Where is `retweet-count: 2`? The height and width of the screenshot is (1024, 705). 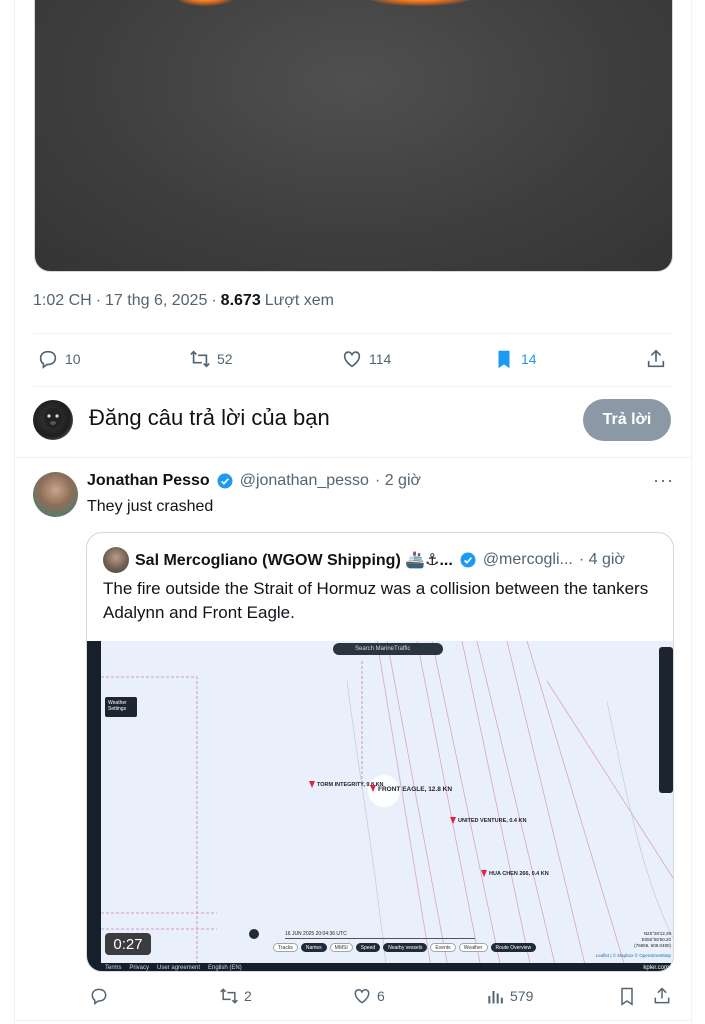 retweet-count: 2 is located at coordinates (248, 996).